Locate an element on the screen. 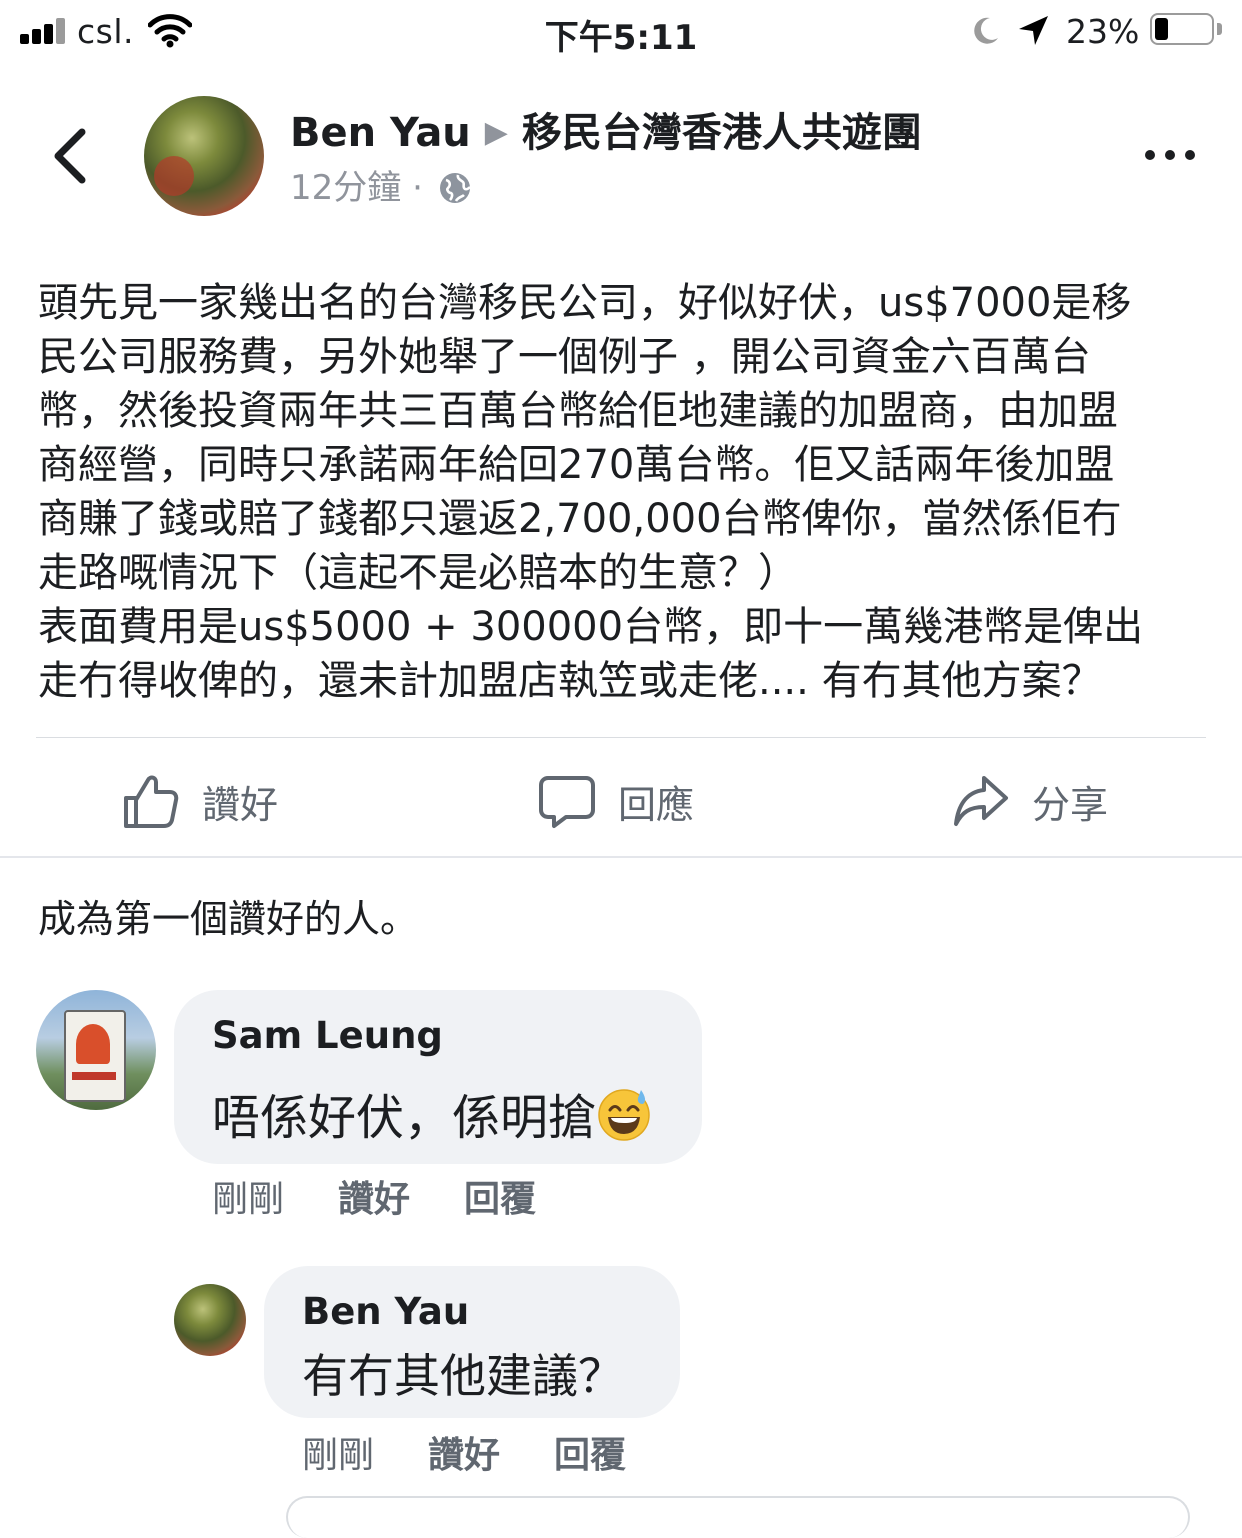 Image resolution: width=1242 pixels, height=1538 pixels. back-chevron-icon is located at coordinates (71, 156).